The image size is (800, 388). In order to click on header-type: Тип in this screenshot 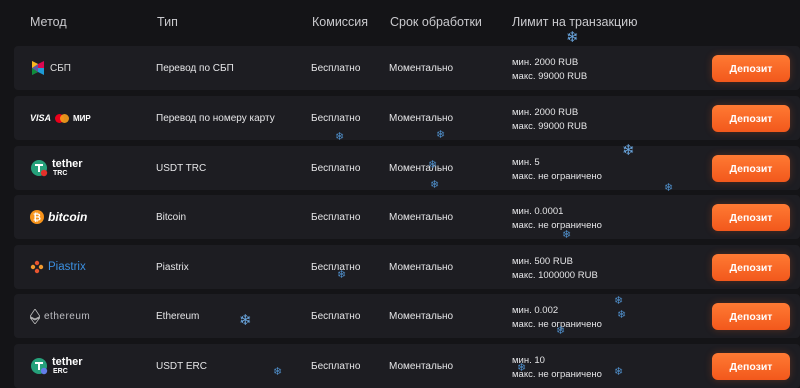, I will do `click(167, 22)`.